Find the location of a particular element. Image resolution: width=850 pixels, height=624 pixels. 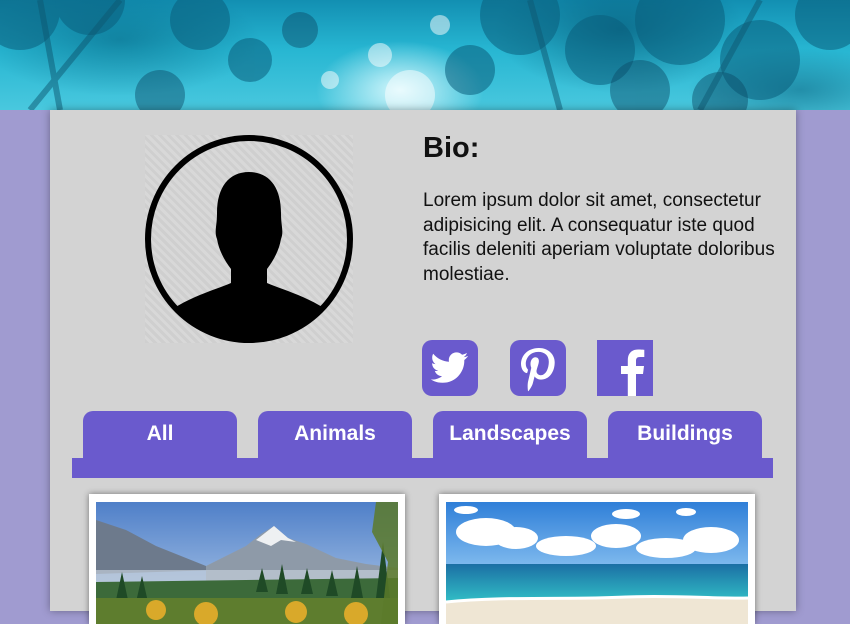

avatar is located at coordinates (249, 239).